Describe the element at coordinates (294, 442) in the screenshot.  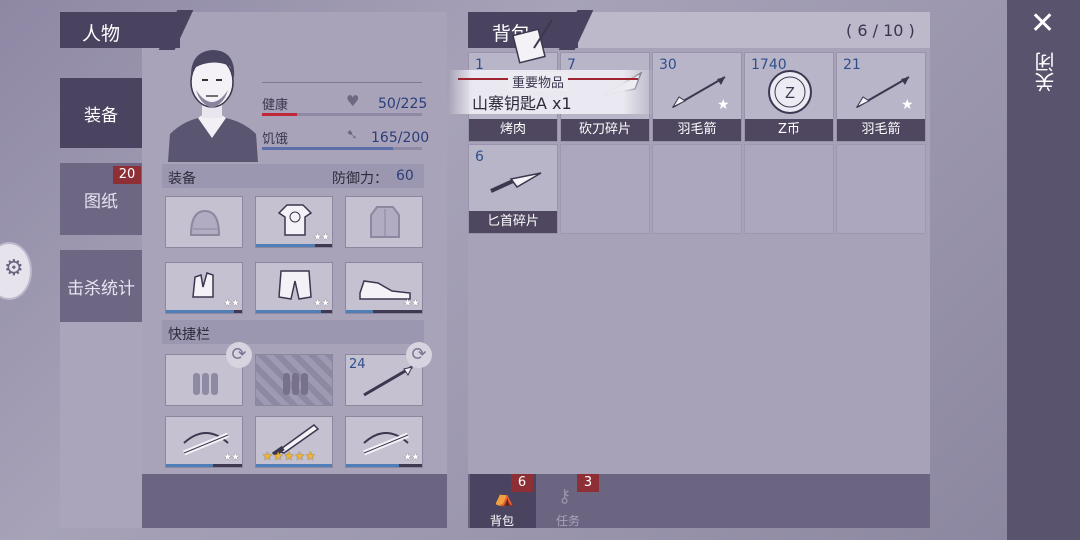
I see `quick-slot-machete: ★★★★★` at that location.